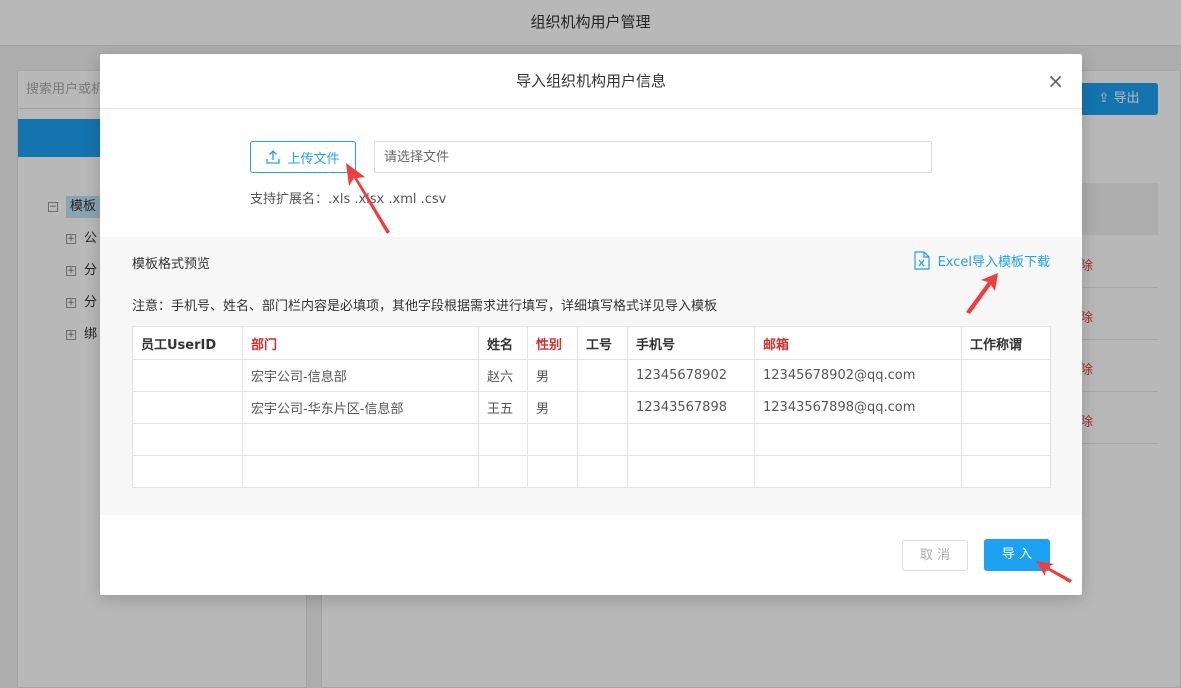 This screenshot has height=688, width=1181. What do you see at coordinates (1055, 81) in the screenshot?
I see `close-icon: ×` at bounding box center [1055, 81].